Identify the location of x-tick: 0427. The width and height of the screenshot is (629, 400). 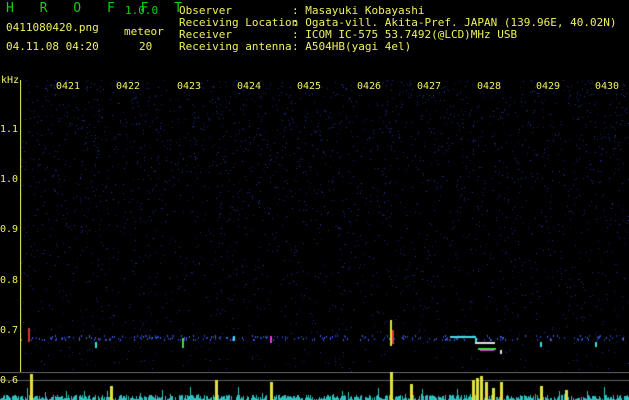
(429, 86).